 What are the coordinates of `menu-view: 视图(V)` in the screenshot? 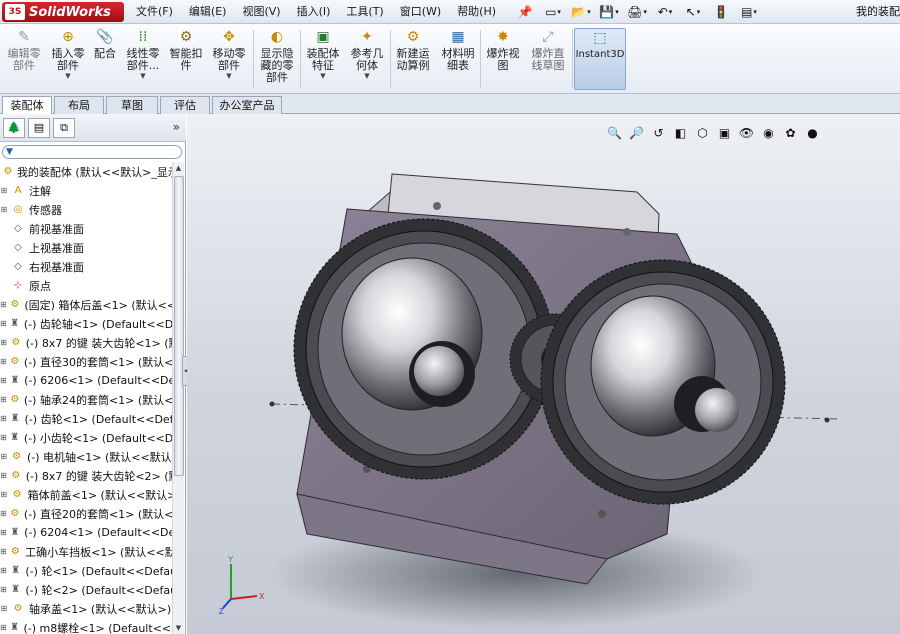 It's located at (261, 12).